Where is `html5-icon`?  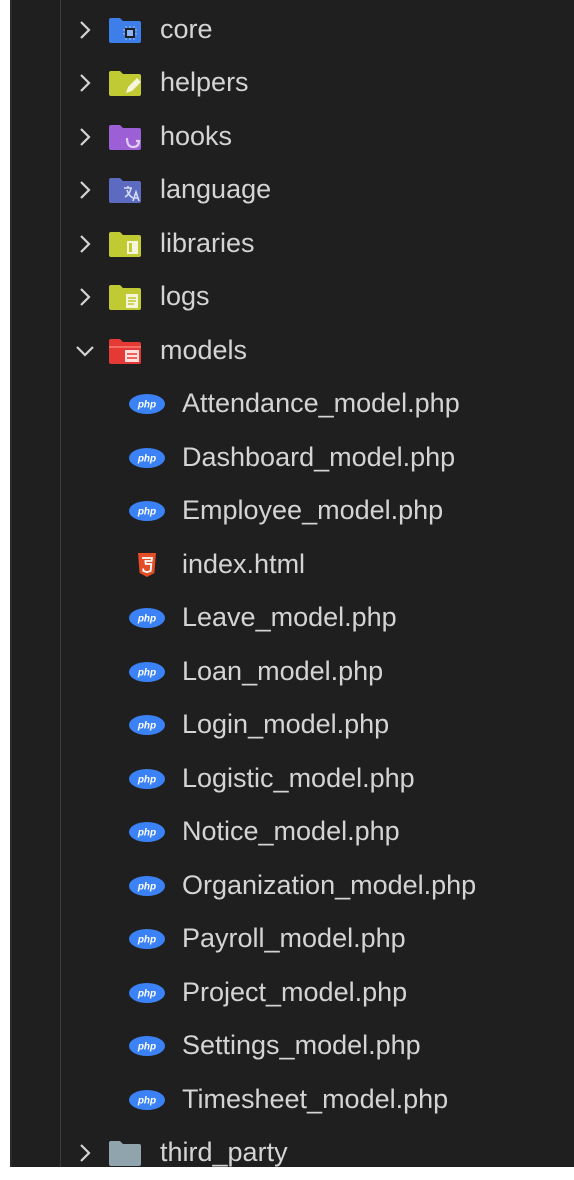 html5-icon is located at coordinates (147, 565).